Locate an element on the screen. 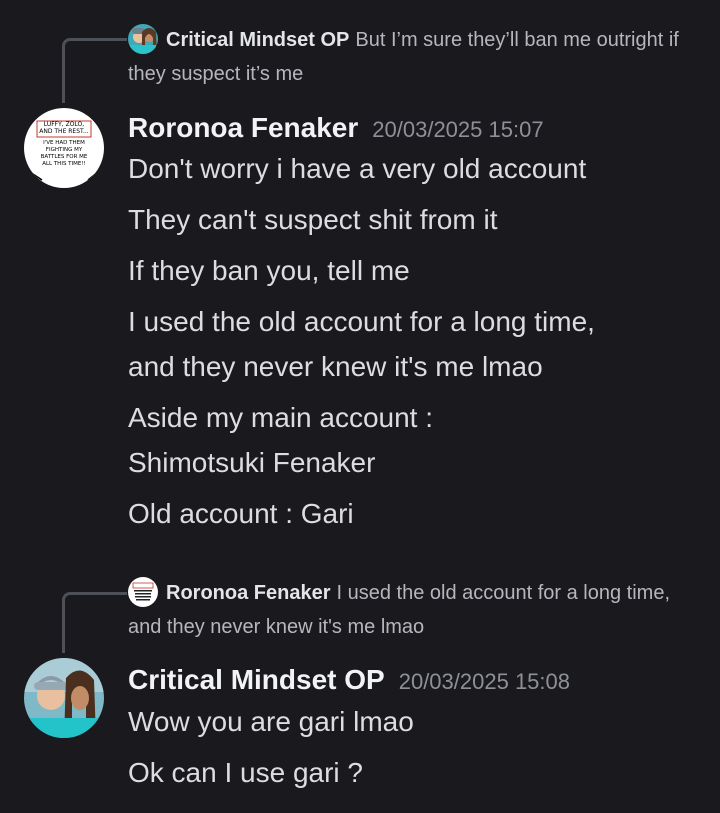  message-line: and they never knew it's me lmao is located at coordinates (335, 366).